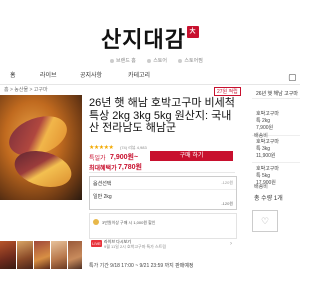  I want to click on max-benefit-price: 7,780원, so click(130, 167).